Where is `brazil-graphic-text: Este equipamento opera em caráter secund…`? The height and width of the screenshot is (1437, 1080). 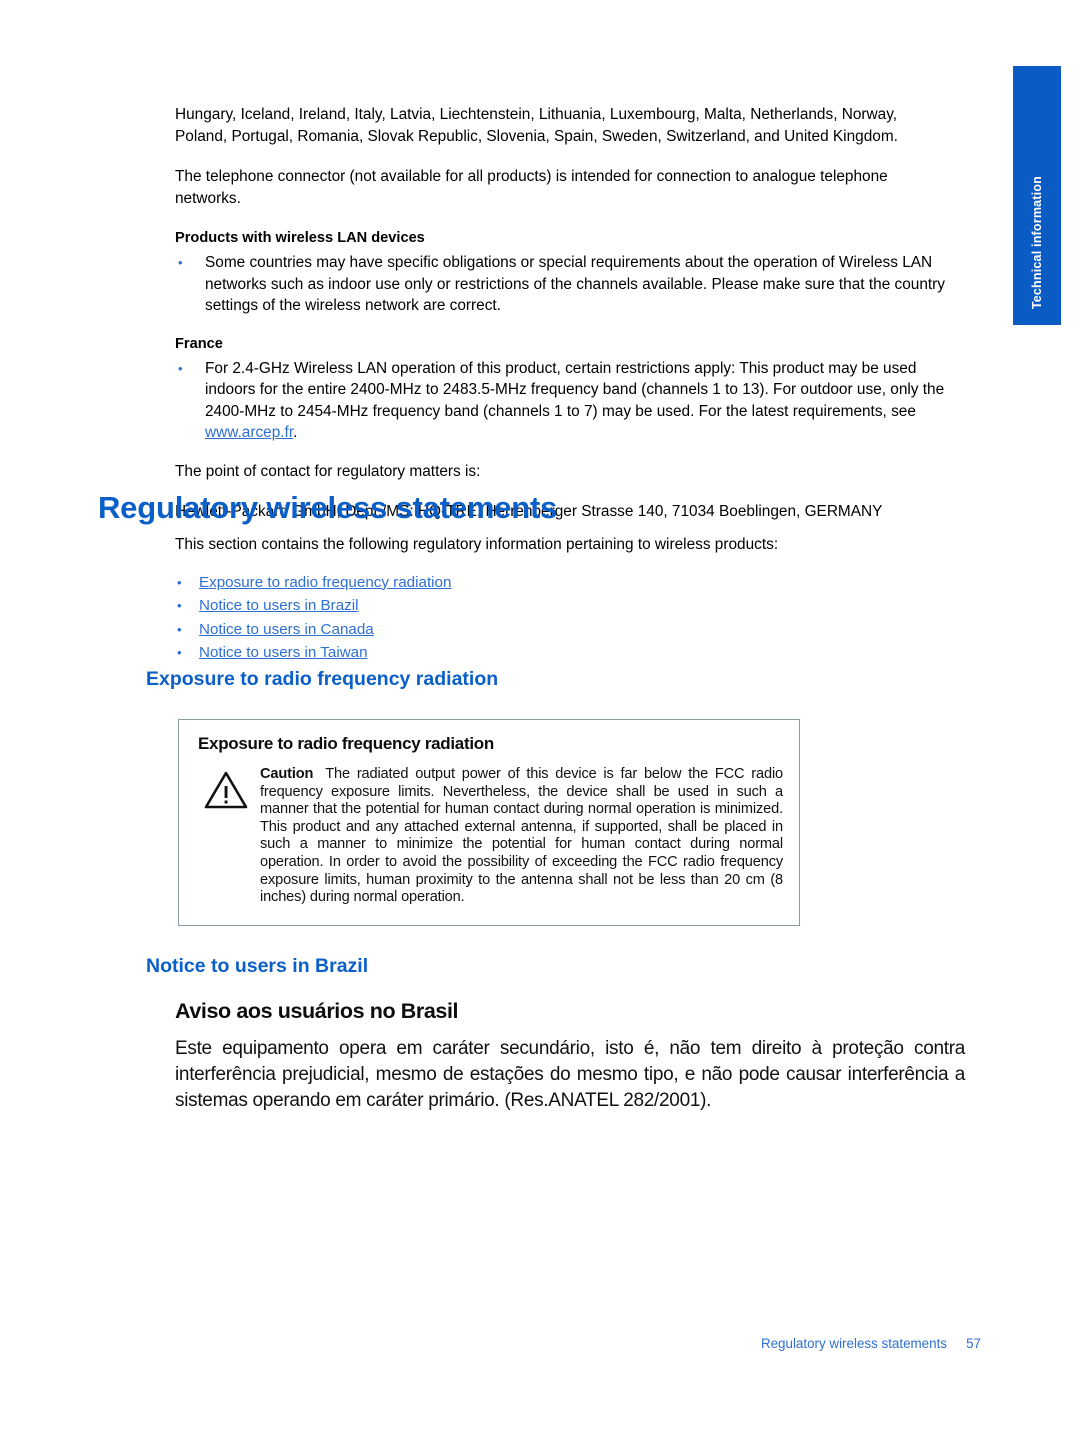 brazil-graphic-text: Este equipamento opera em caráter secund… is located at coordinates (570, 1074).